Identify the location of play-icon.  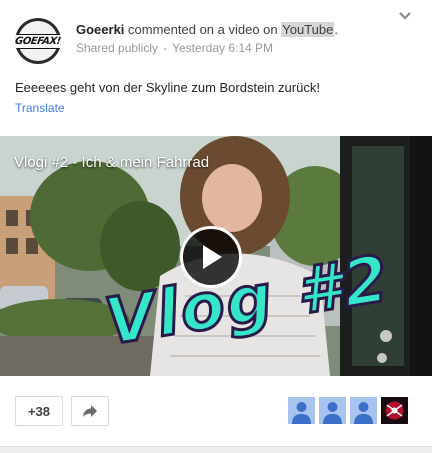
(212, 257).